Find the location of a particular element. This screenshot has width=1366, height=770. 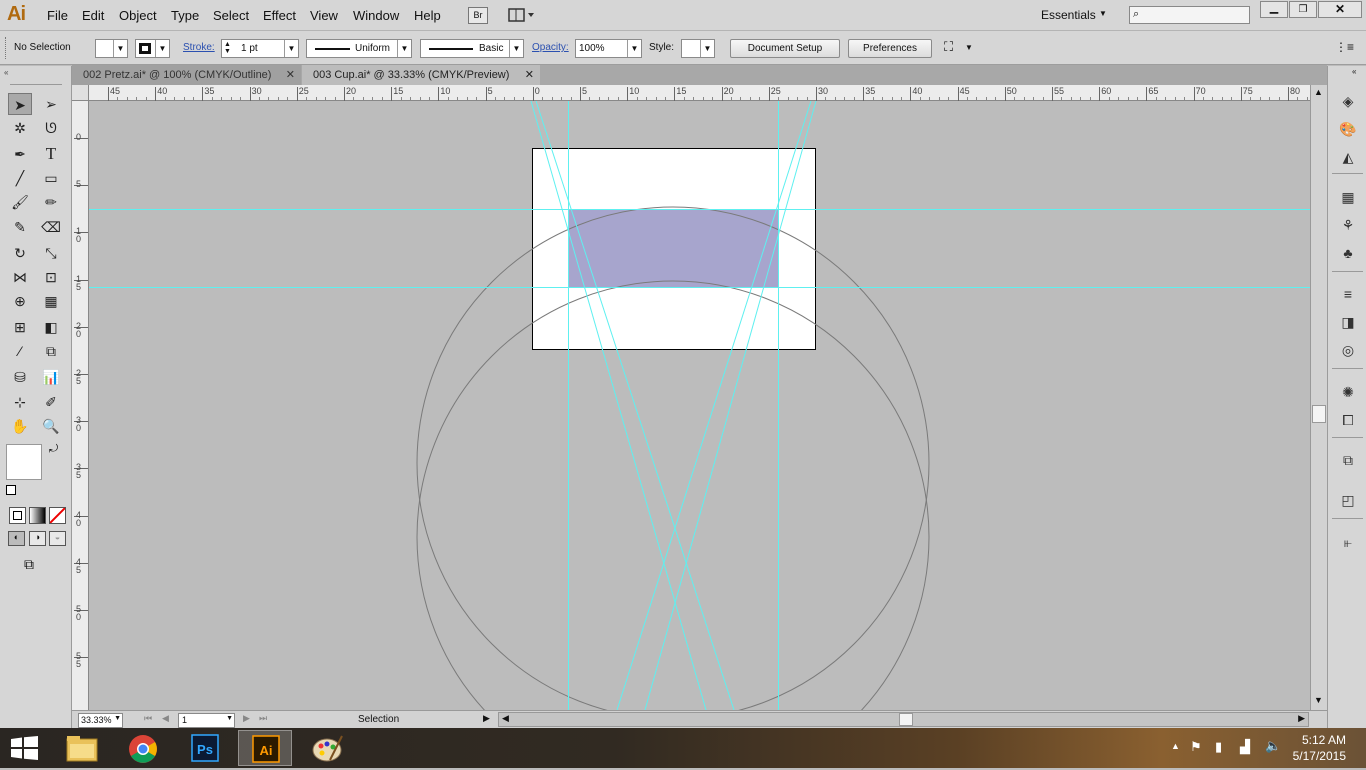

brushes-icon: ⚘ is located at coordinates (1348, 225).